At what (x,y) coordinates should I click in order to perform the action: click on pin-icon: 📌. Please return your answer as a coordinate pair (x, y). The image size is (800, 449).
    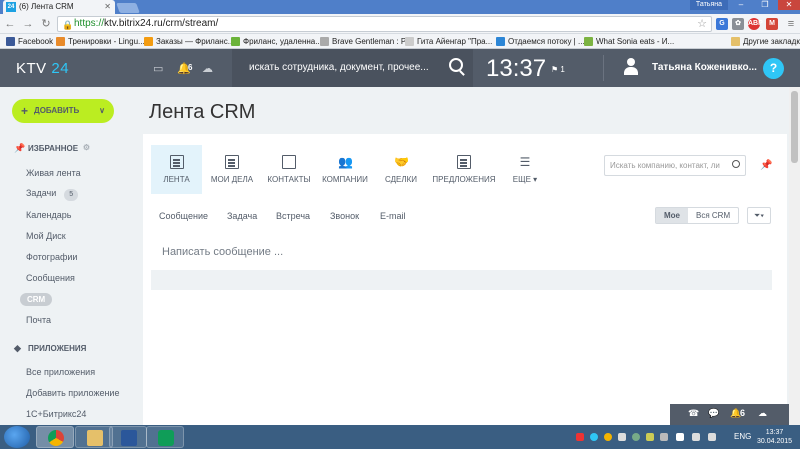
    Looking at the image, I should click on (766, 165).